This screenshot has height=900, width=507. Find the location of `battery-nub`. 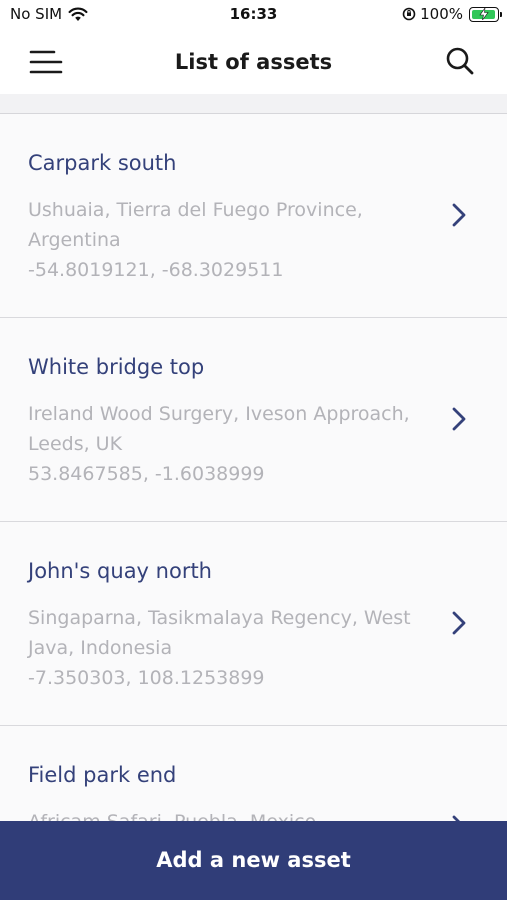

battery-nub is located at coordinates (501, 14).